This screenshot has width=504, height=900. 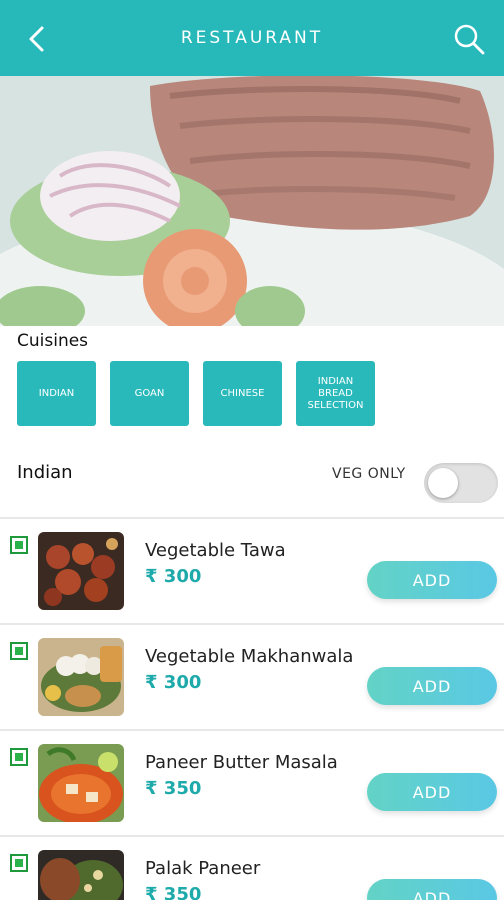 What do you see at coordinates (469, 39) in the screenshot?
I see `search-icon` at bounding box center [469, 39].